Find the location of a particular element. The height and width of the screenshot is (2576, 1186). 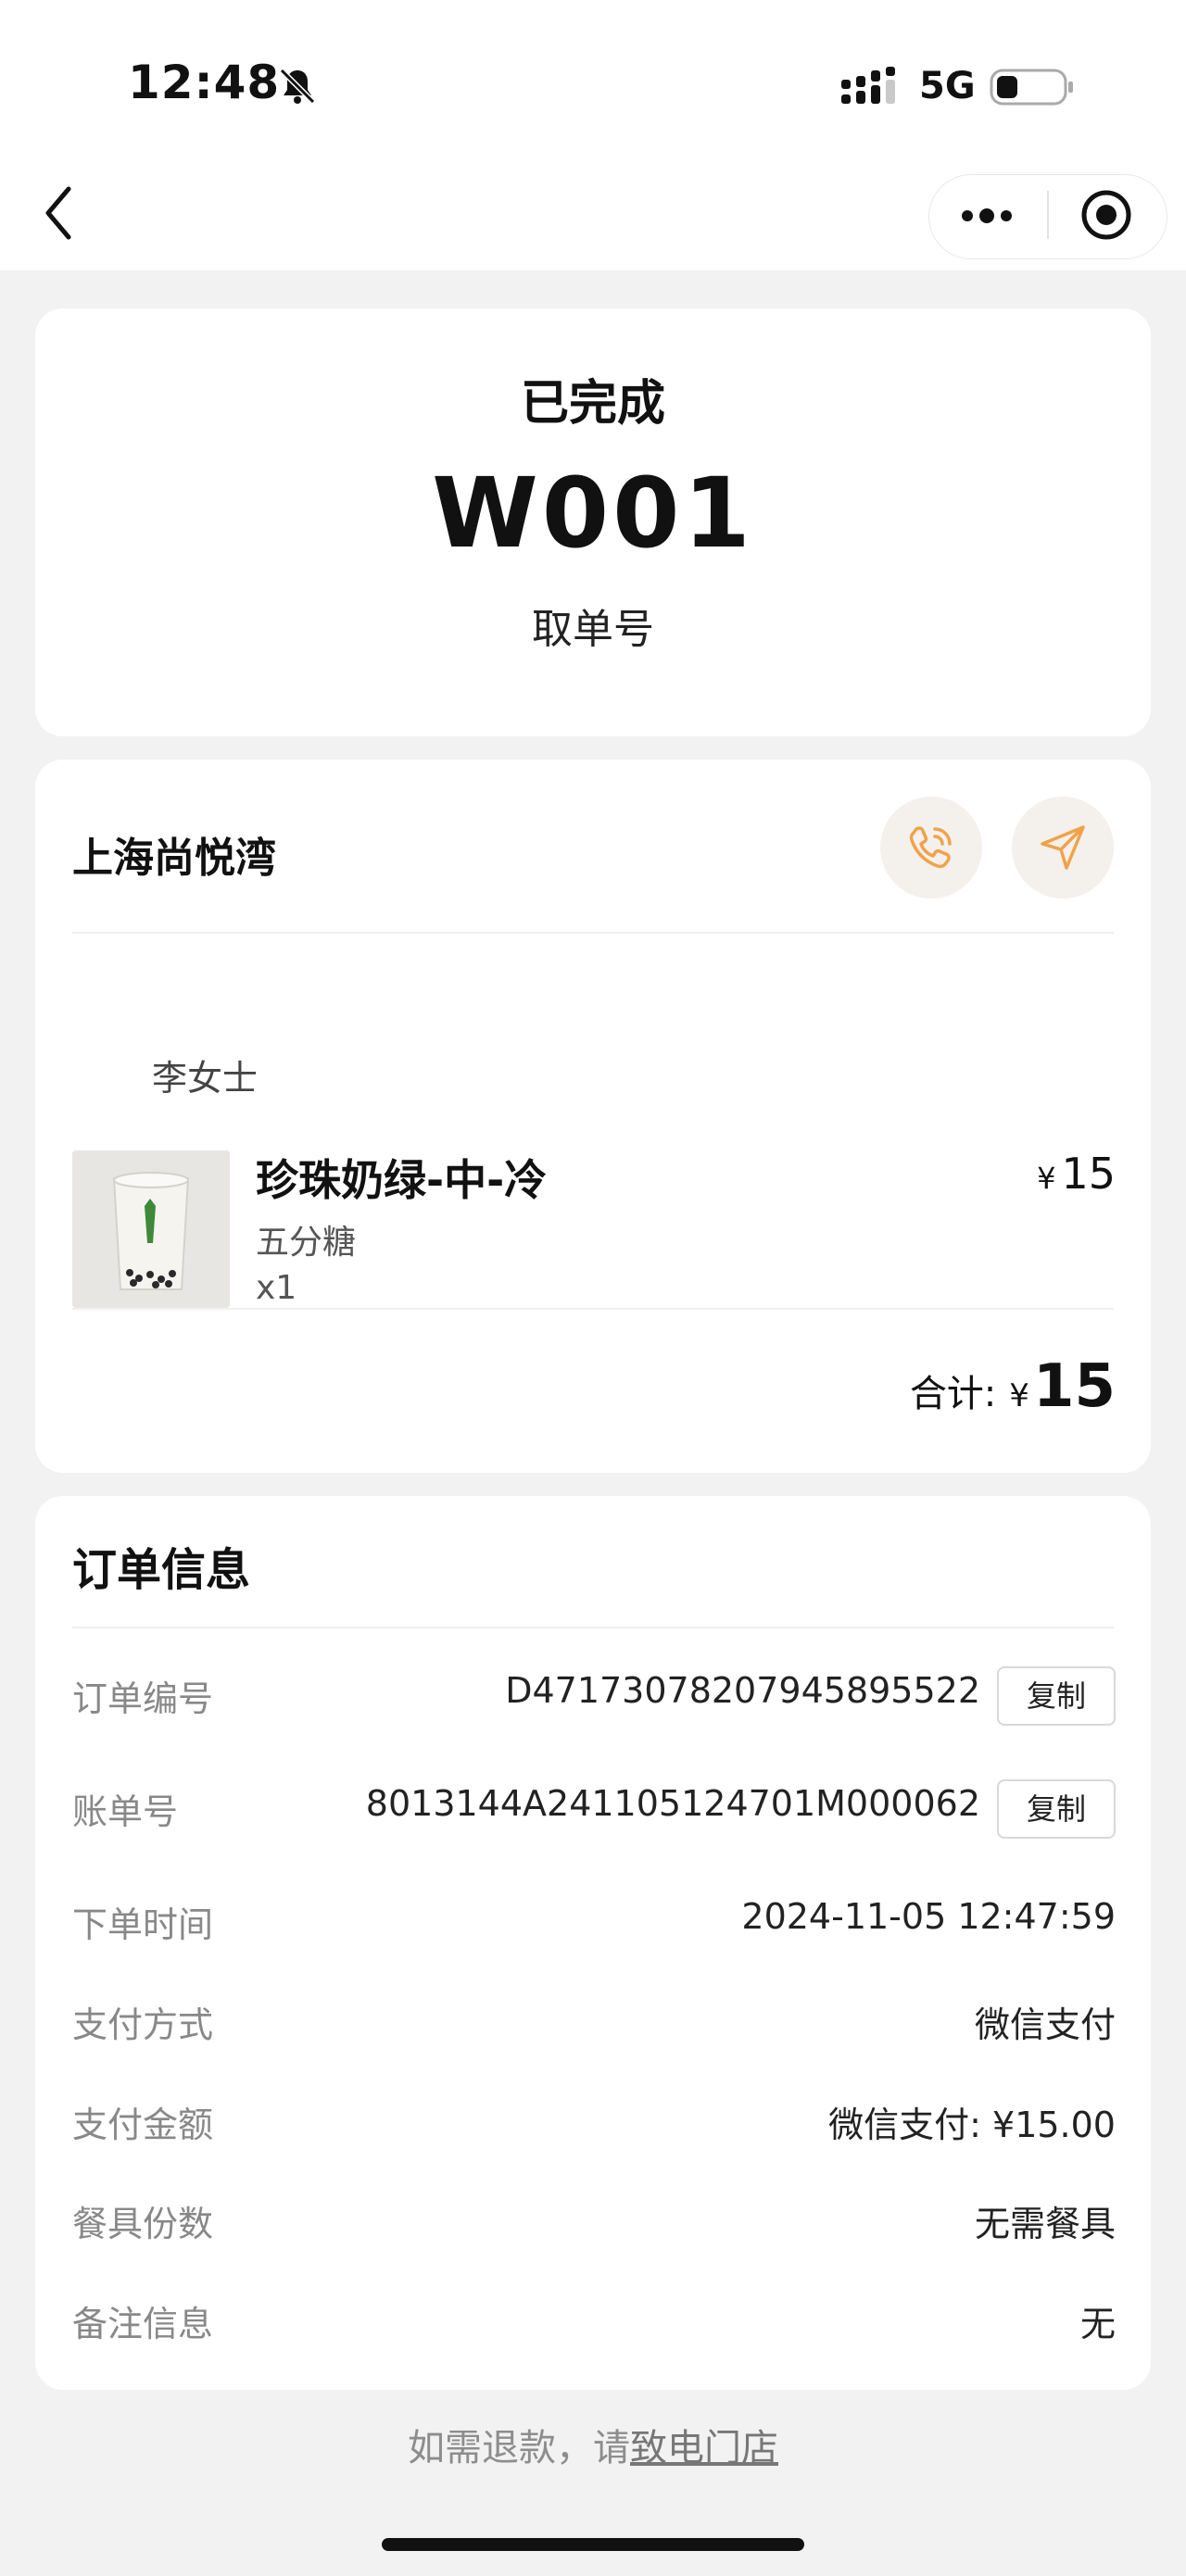

row-label: 支付金额 is located at coordinates (143, 2125).